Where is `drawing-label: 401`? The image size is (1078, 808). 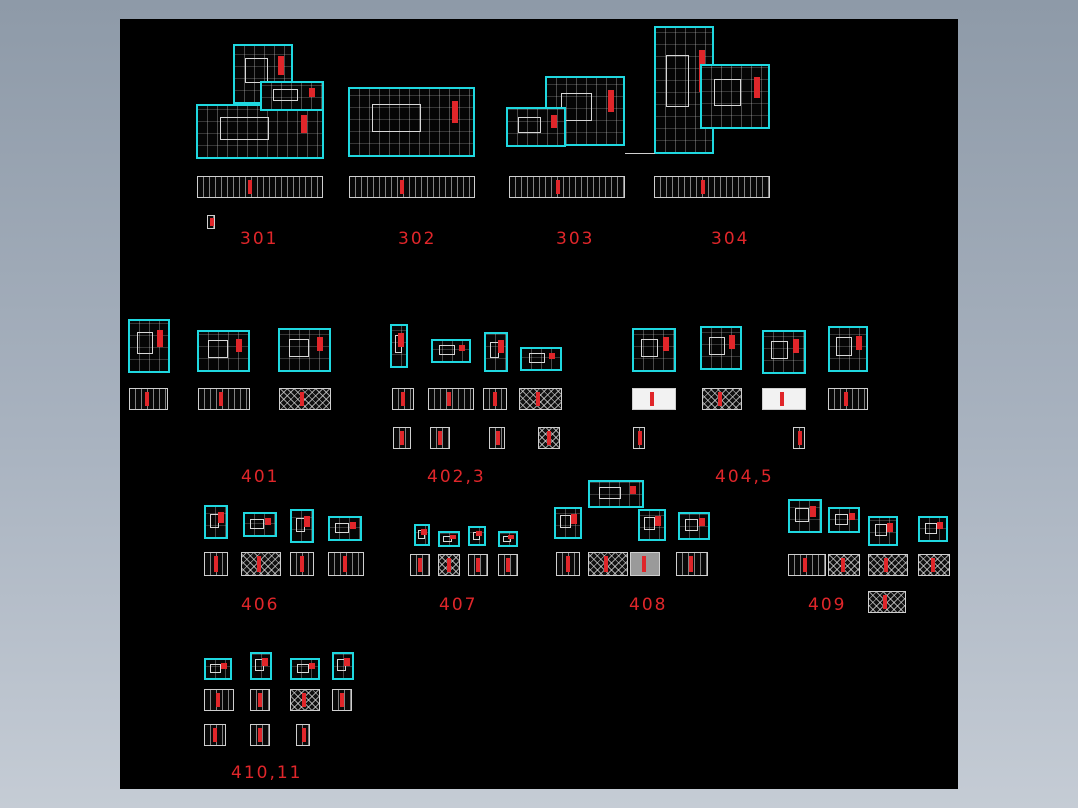 drawing-label: 401 is located at coordinates (260, 477).